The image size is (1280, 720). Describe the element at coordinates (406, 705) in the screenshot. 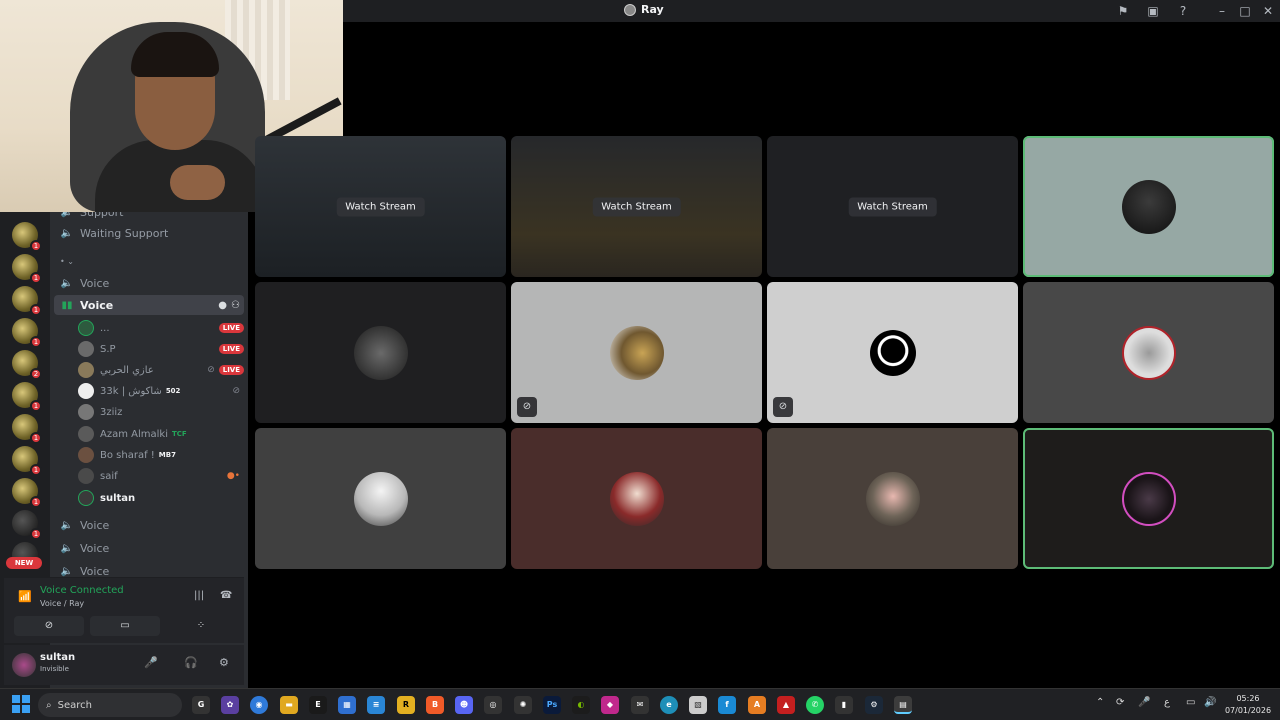

I see `rockstar-icon: R` at that location.